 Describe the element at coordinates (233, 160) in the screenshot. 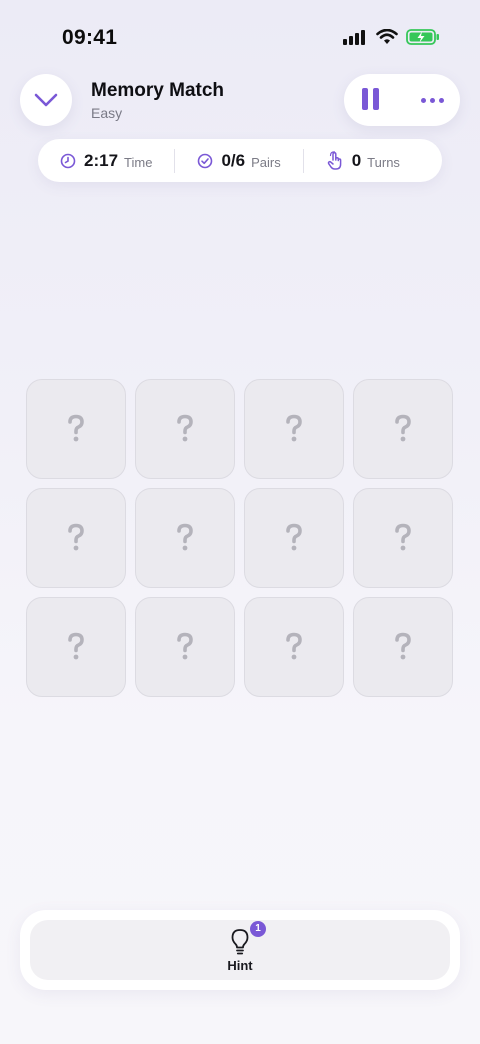

I see `pairs-value: 0/6` at that location.